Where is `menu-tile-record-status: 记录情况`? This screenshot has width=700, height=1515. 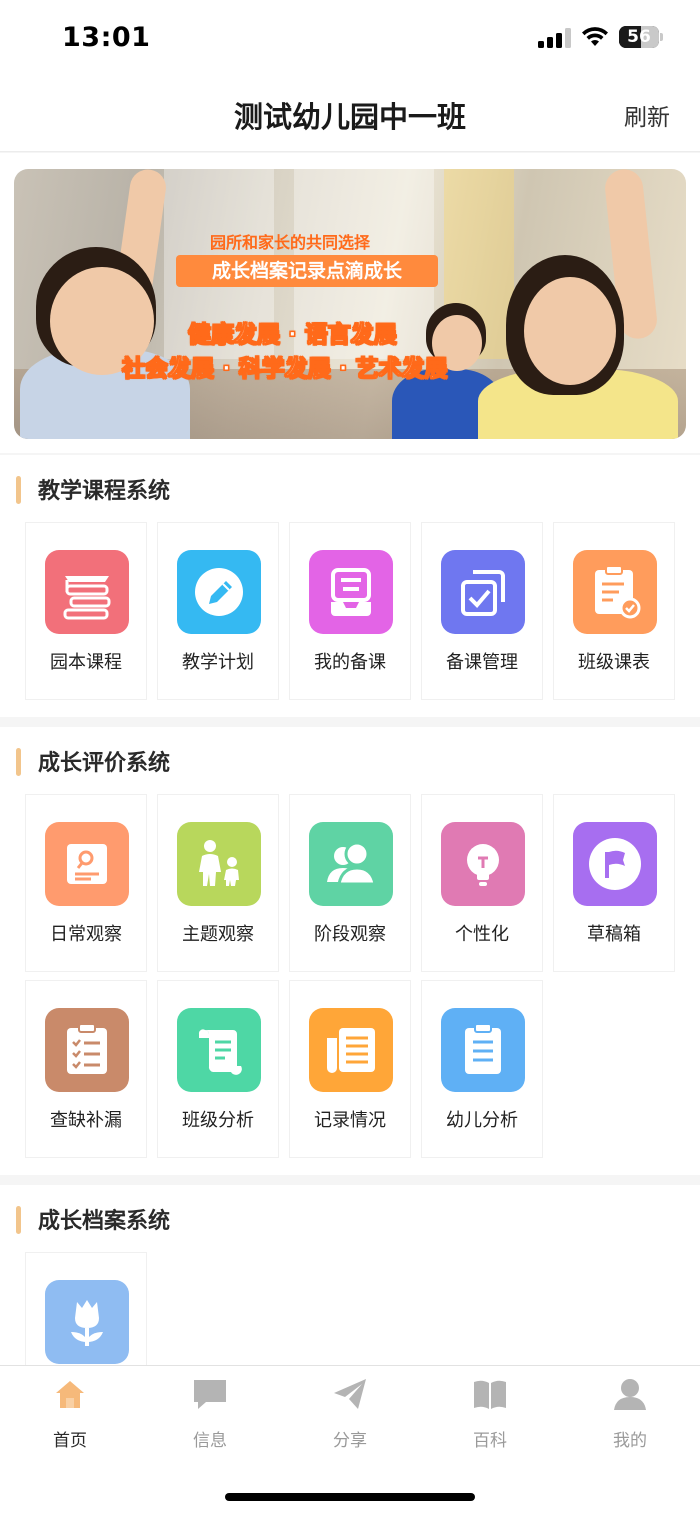
menu-tile-record-status: 记录情况 is located at coordinates (350, 1069).